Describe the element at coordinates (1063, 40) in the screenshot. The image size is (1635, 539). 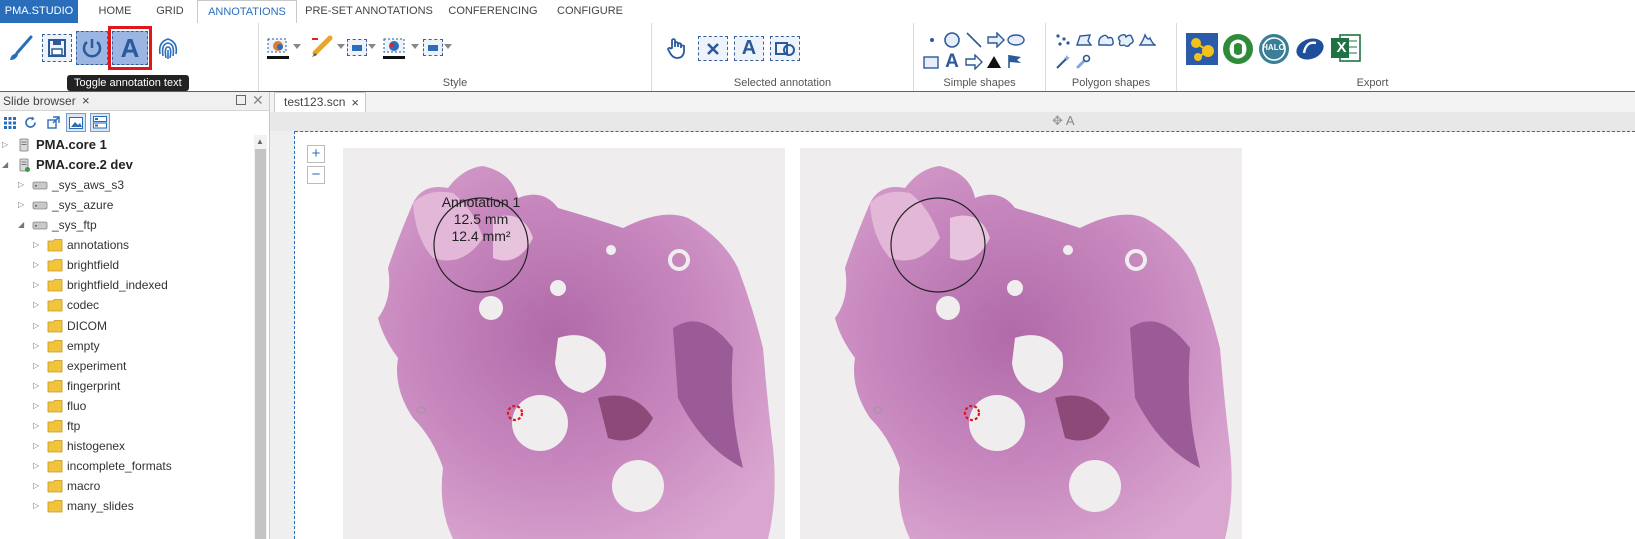
I see `multi-point-tool` at that location.